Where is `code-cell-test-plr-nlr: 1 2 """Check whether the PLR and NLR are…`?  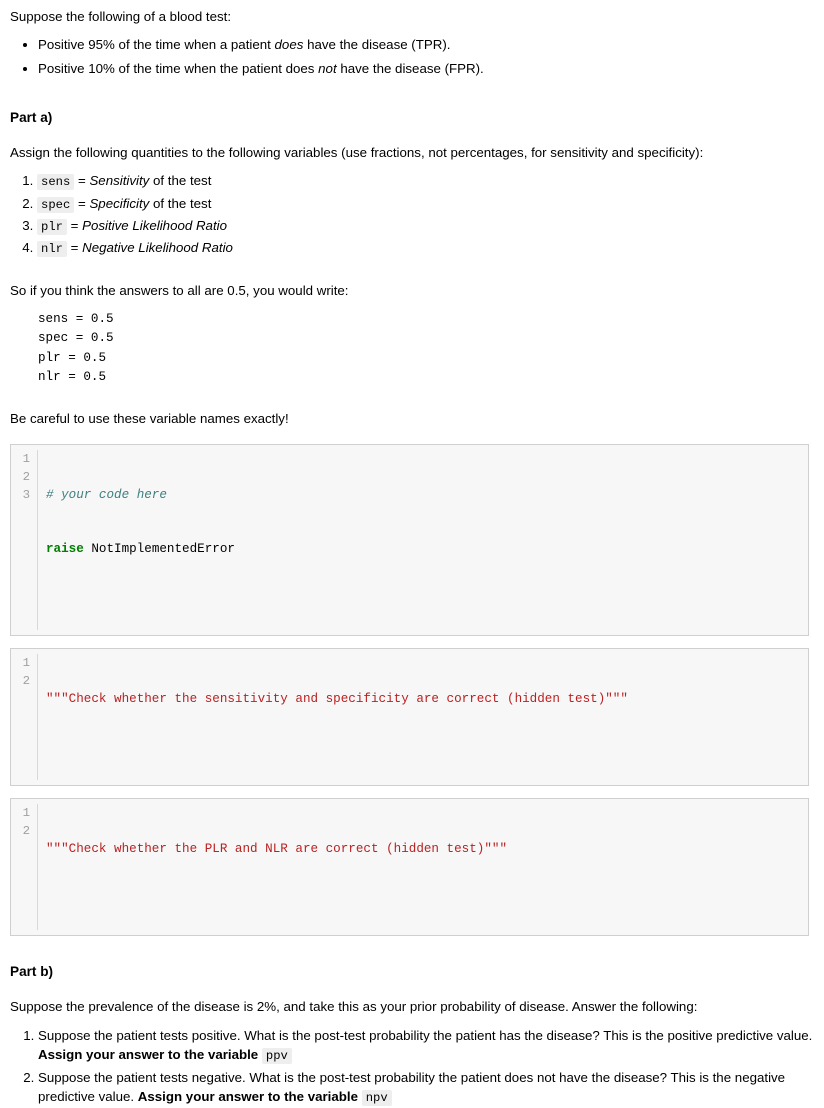 code-cell-test-plr-nlr: 1 2 """Check whether the PLR and NLR are… is located at coordinates (409, 866).